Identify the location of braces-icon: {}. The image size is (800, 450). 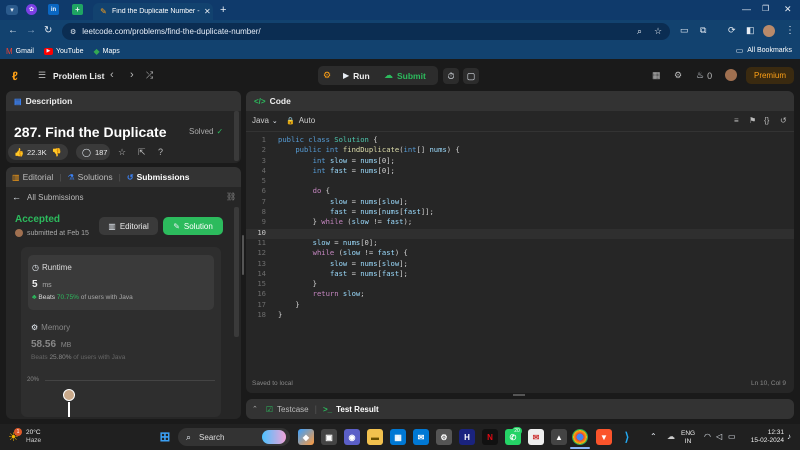
(766, 120).